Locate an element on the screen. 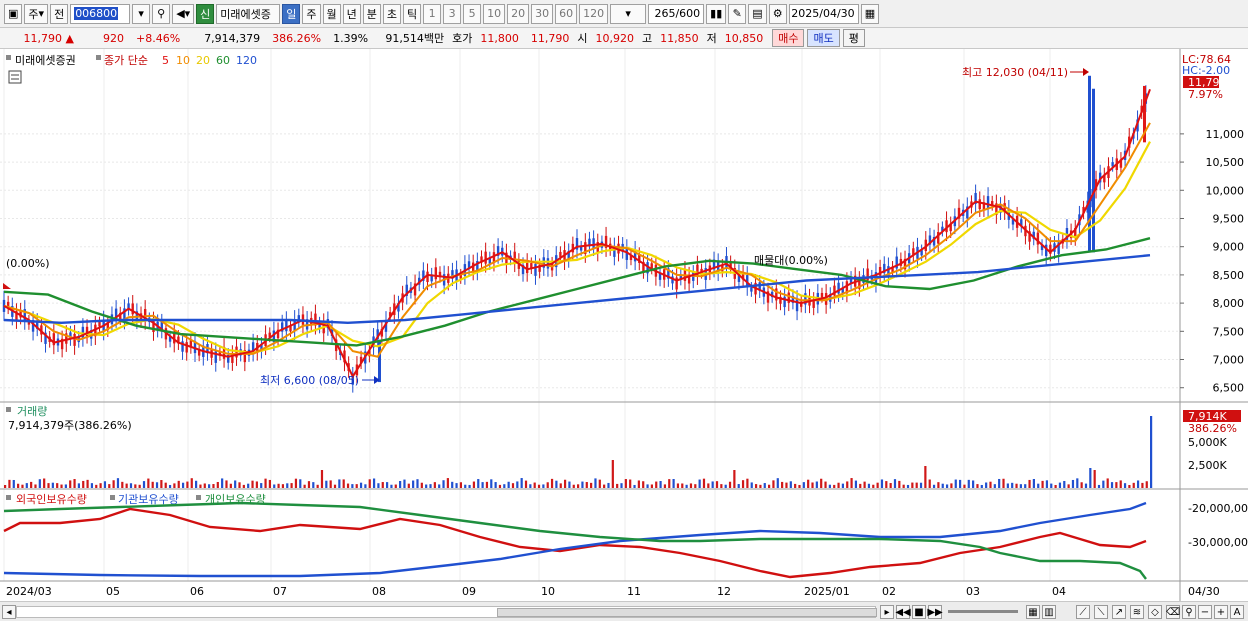  left-pct-label: (0.00%) is located at coordinates (28, 263).